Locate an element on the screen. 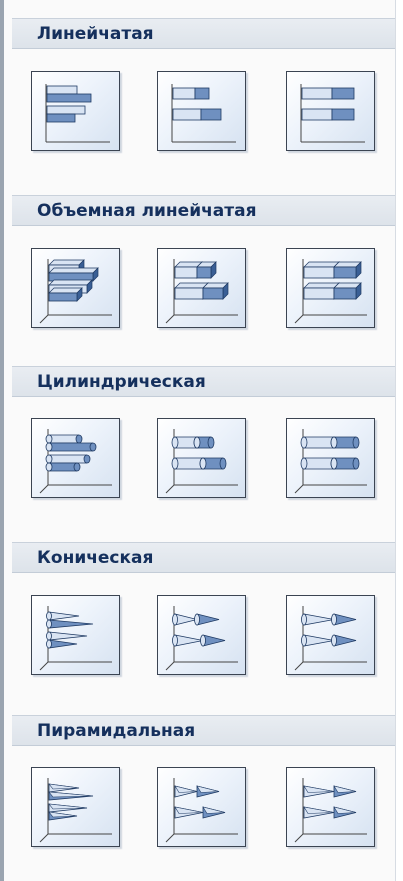  chart-option-100-stacked-pyramid is located at coordinates (330, 807).